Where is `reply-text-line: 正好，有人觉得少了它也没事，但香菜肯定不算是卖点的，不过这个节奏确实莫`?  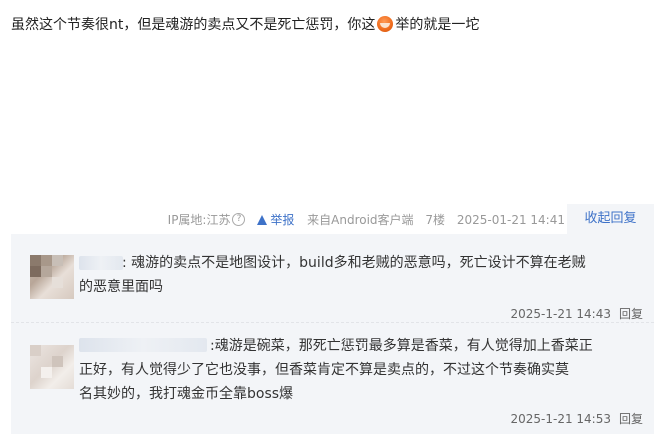
reply-text-line: 正好，有人觉得少了它也没事，但香菜肯定不算是卖点的，不过这个节奏确实莫 is located at coordinates (324, 370).